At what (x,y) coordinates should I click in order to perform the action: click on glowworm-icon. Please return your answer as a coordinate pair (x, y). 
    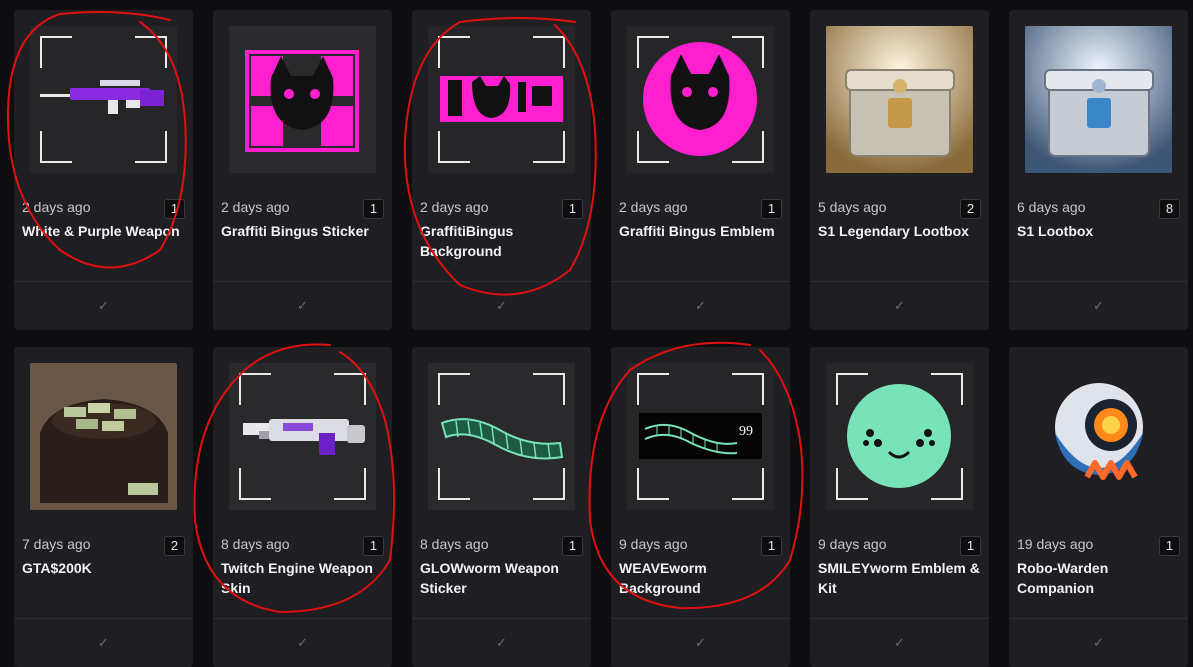
    Looking at the image, I should click on (501, 436).